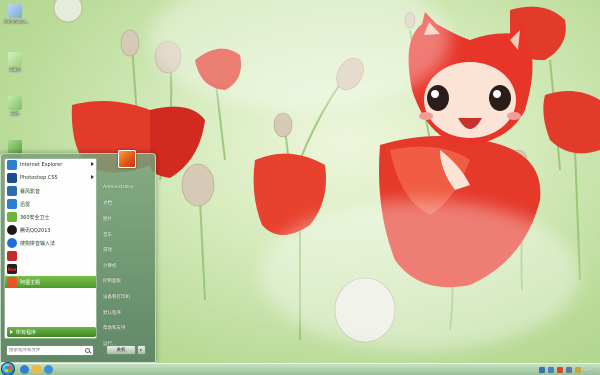  I want to click on desktop-icon-computer: 计算机, so click(15, 62).